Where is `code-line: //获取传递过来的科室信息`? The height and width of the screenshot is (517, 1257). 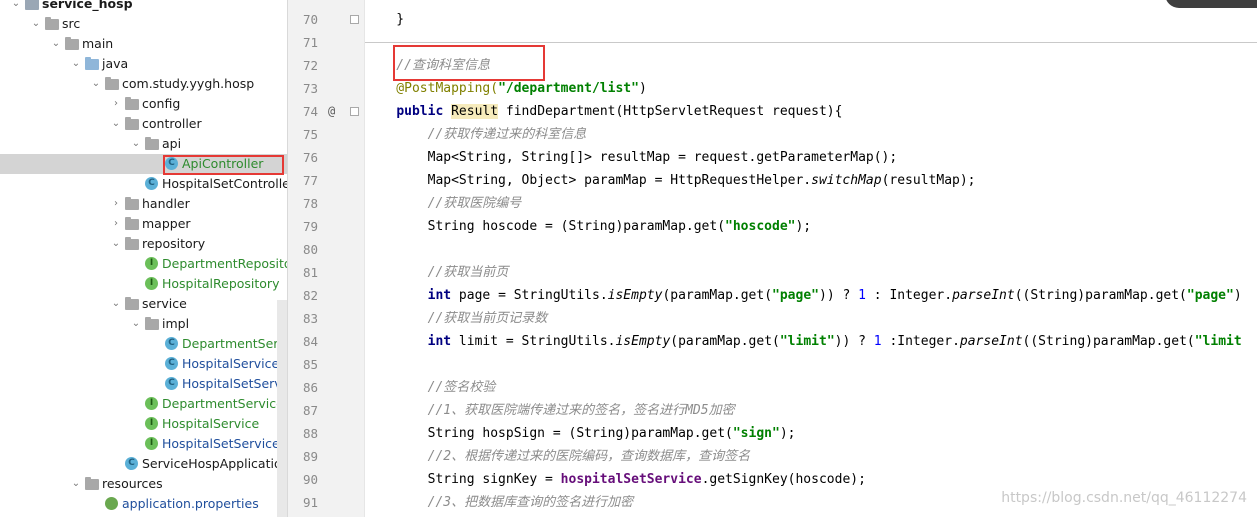
code-line: //获取传递过来的科室信息 is located at coordinates (476, 134).